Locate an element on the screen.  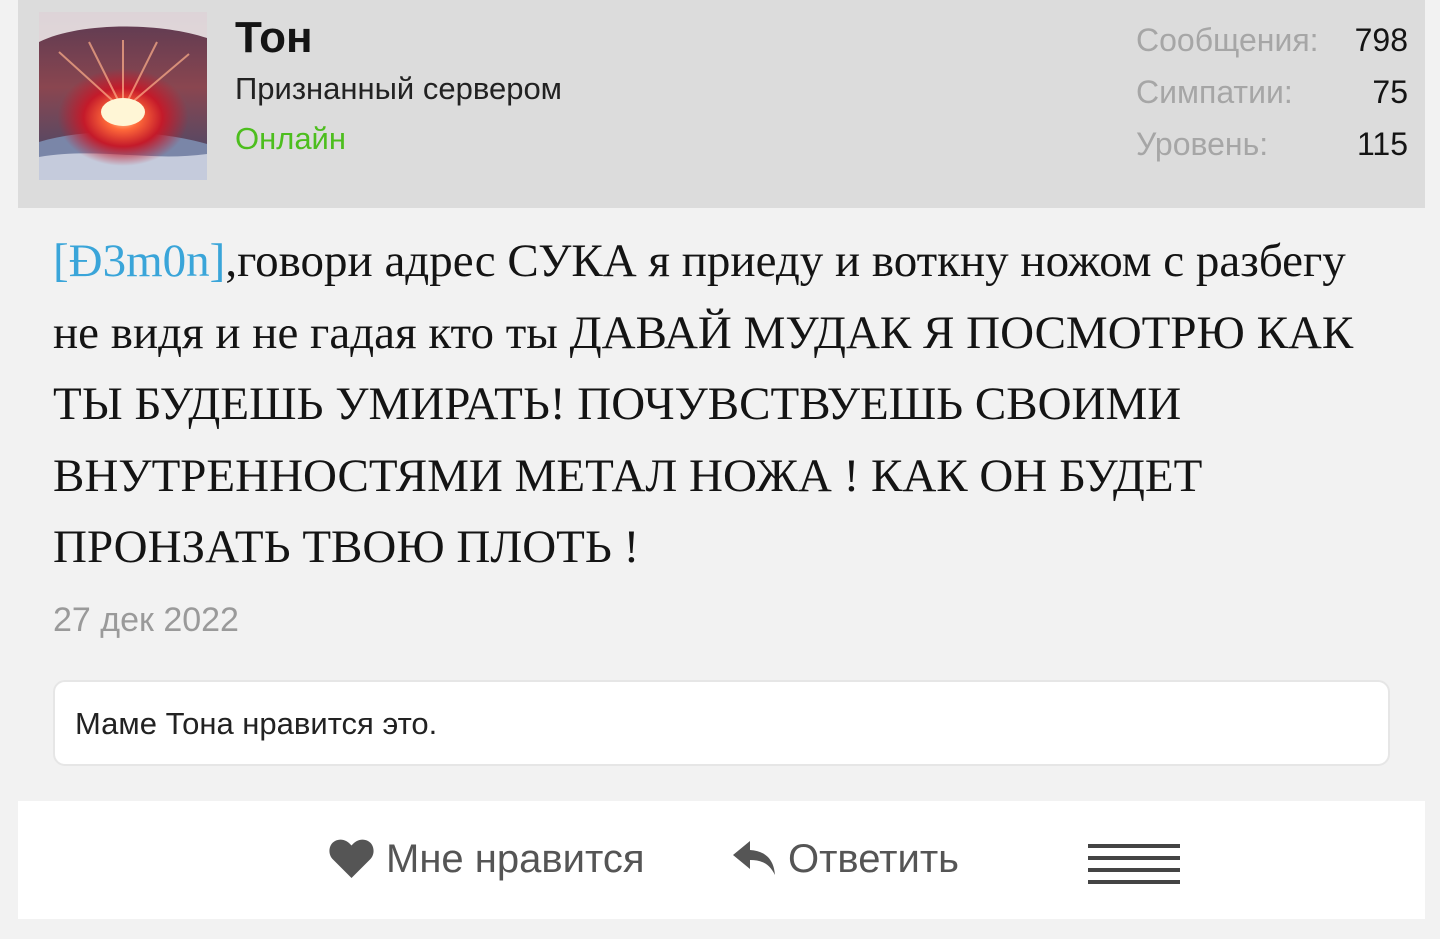
likes-summary: Маме Тона нравится это. is located at coordinates (721, 723).